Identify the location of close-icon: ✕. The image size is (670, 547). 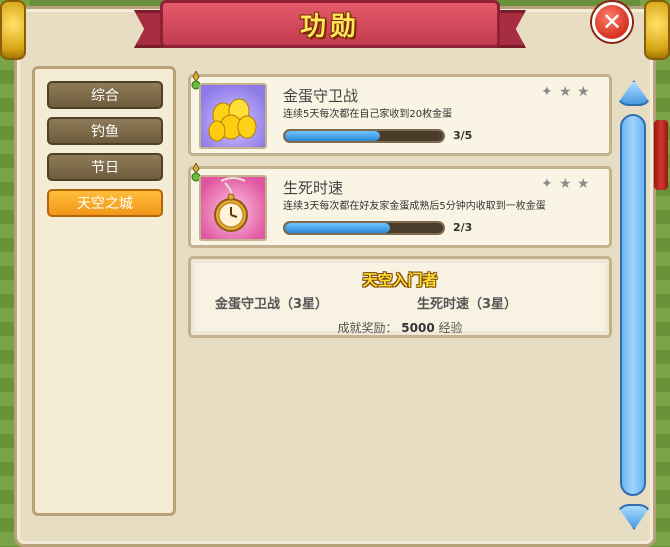
(612, 22).